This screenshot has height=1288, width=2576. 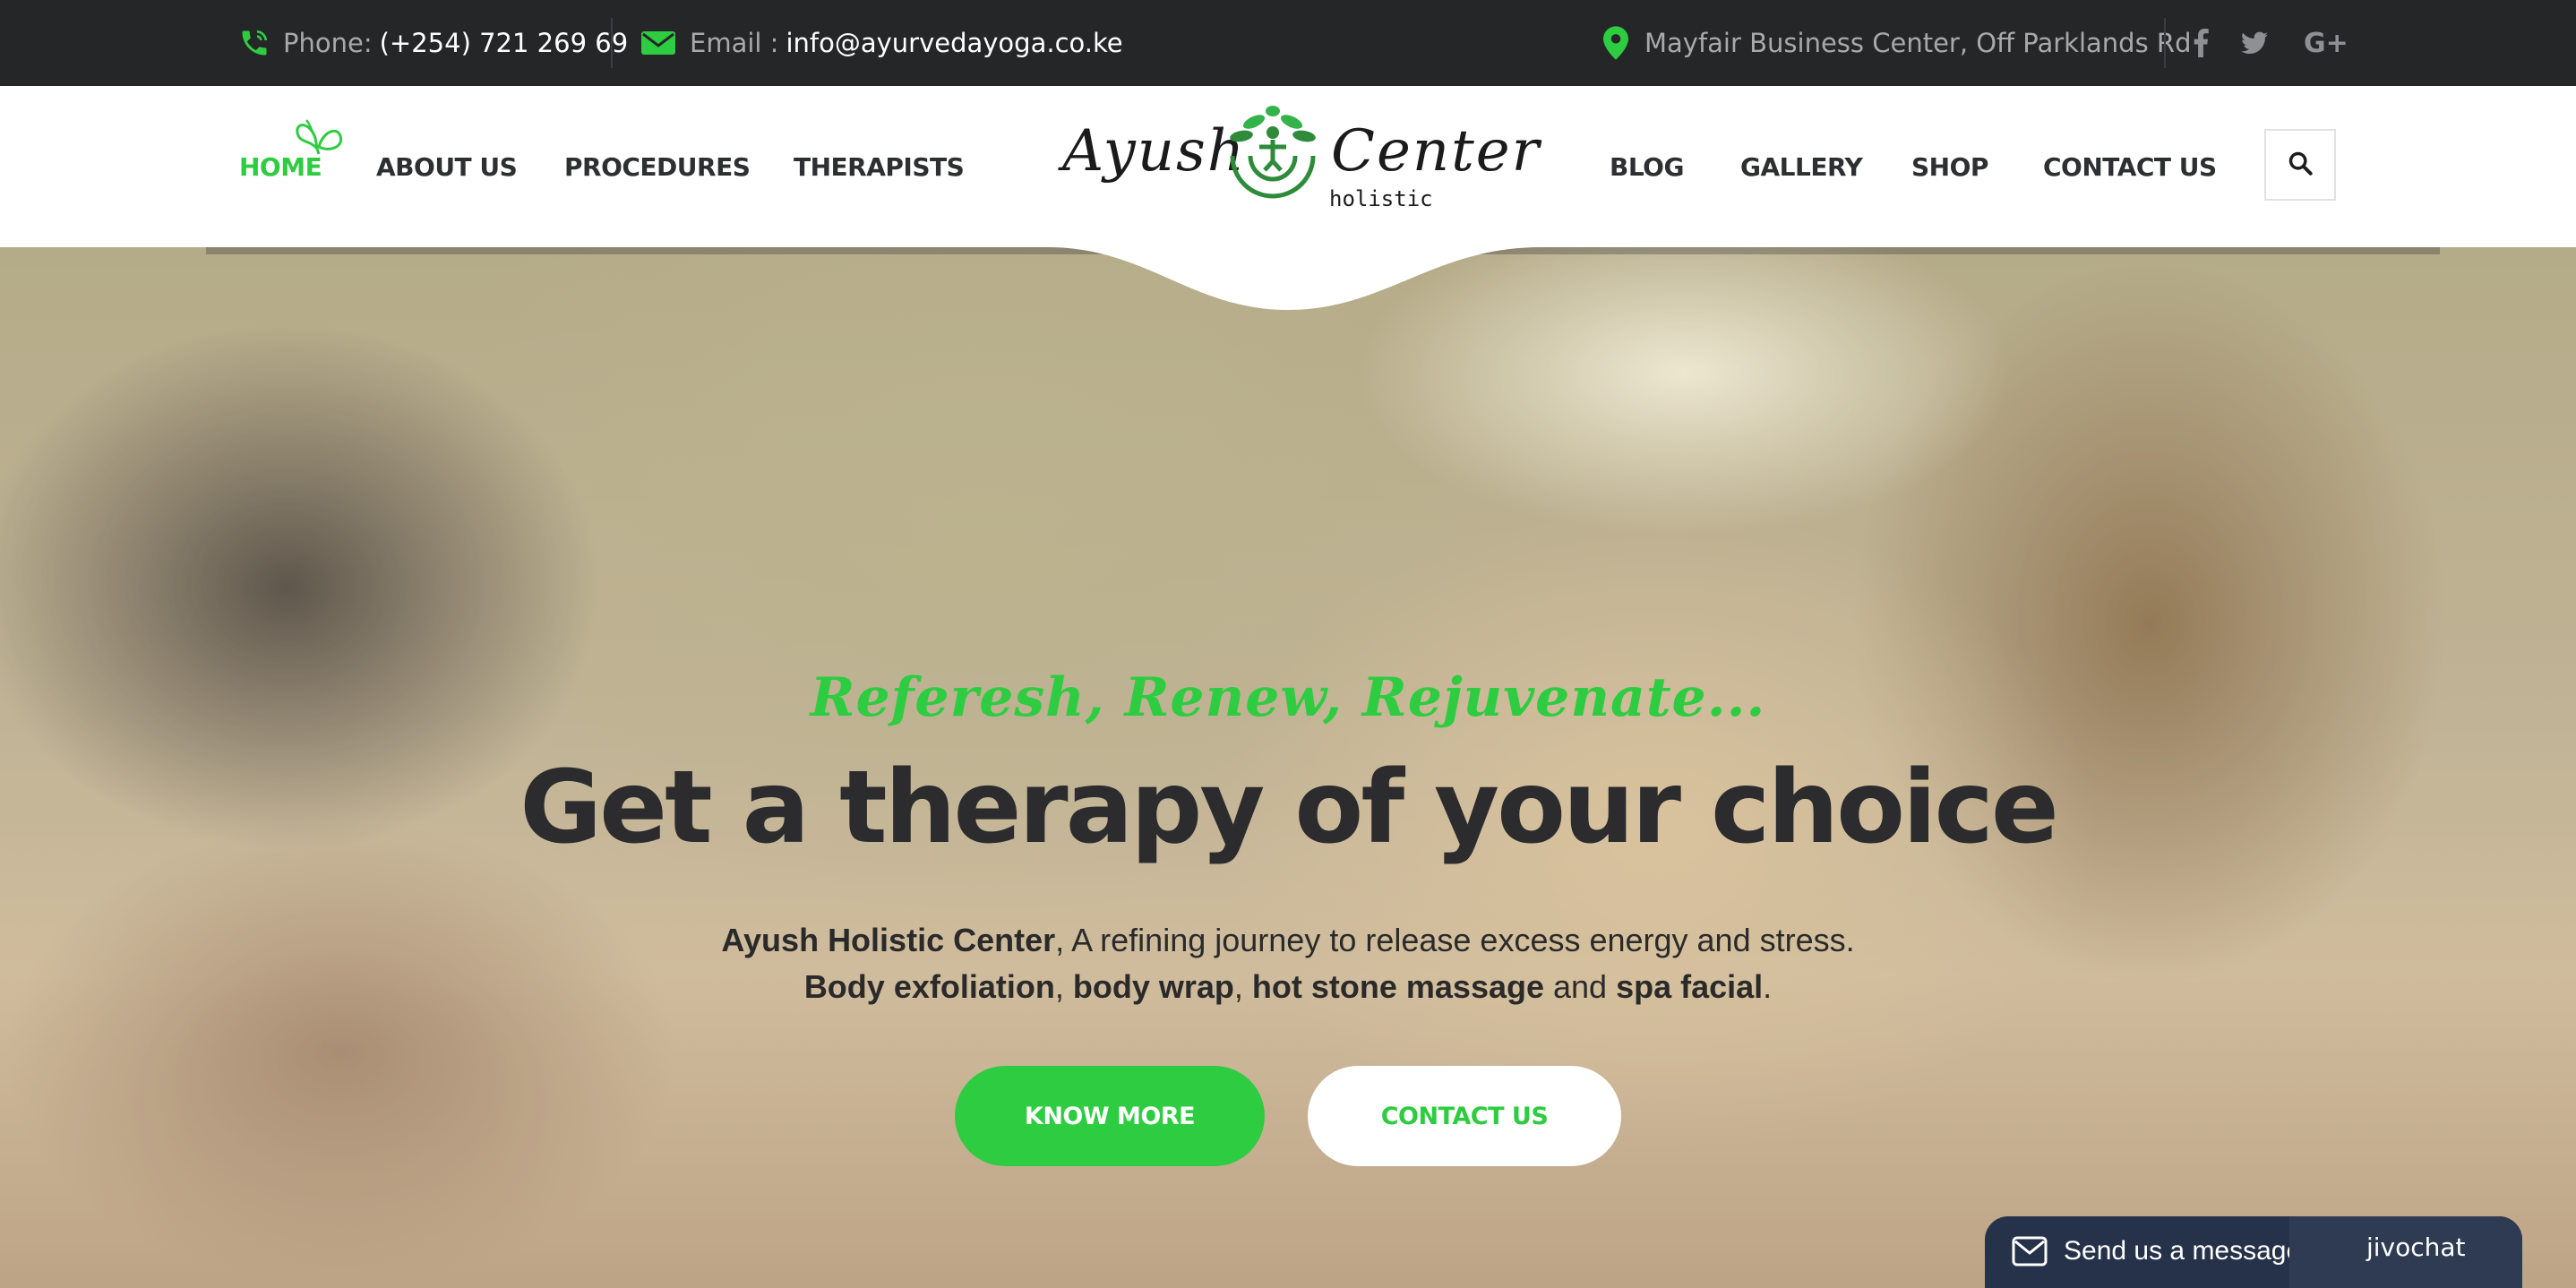 What do you see at coordinates (2254, 43) in the screenshot?
I see `twitter-icon` at bounding box center [2254, 43].